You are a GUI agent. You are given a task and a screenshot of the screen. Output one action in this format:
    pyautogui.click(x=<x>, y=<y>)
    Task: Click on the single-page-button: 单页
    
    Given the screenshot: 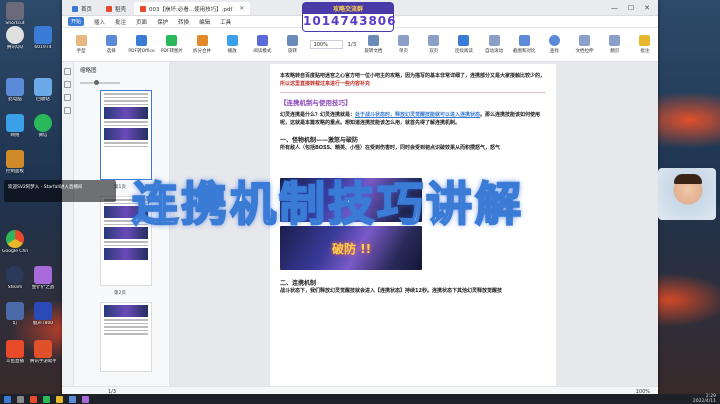 What is the action you would take?
    pyautogui.click(x=403, y=44)
    